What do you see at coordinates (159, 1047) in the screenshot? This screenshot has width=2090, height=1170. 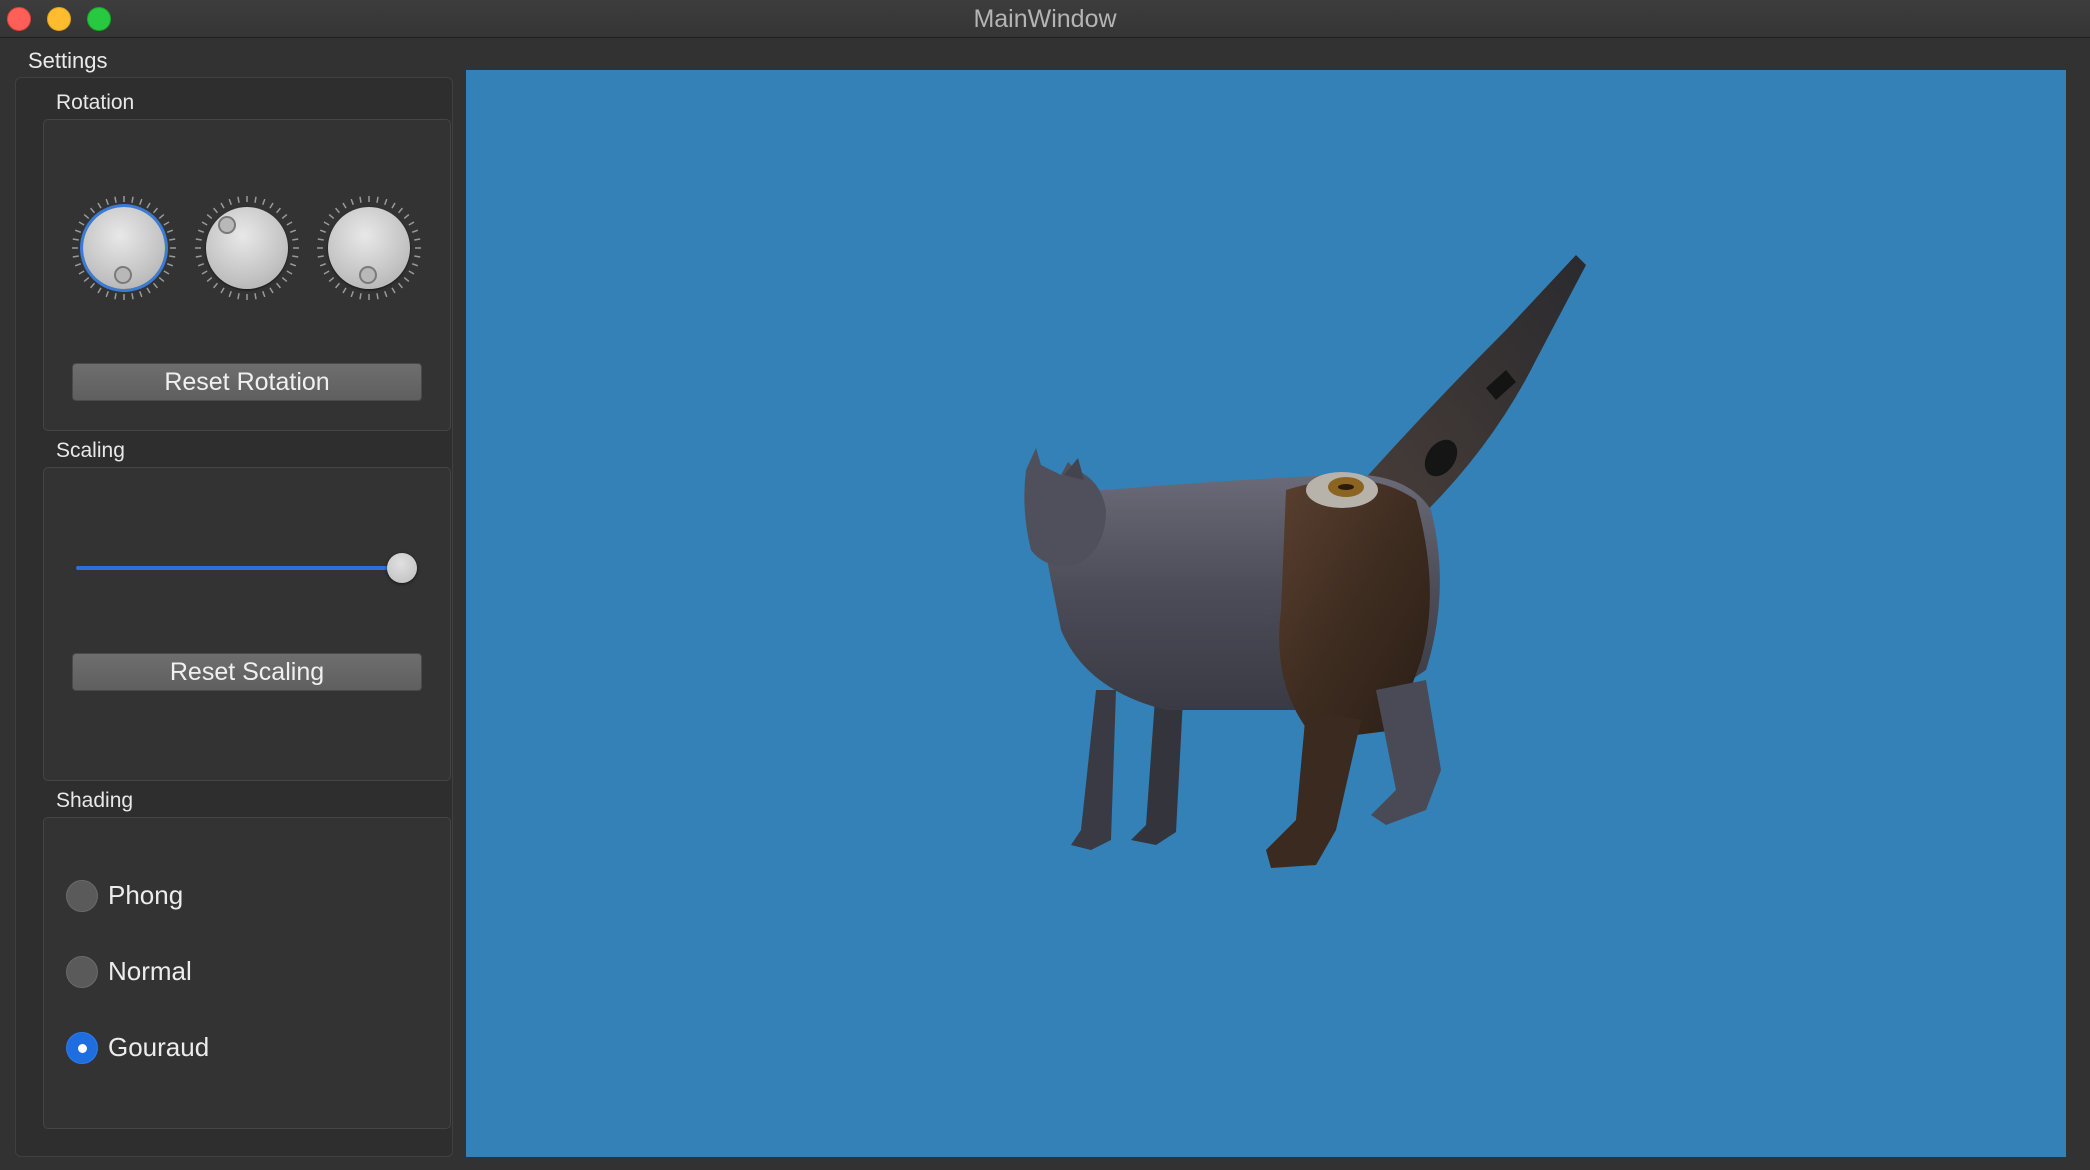 I see `radio-label: Gouraud` at bounding box center [159, 1047].